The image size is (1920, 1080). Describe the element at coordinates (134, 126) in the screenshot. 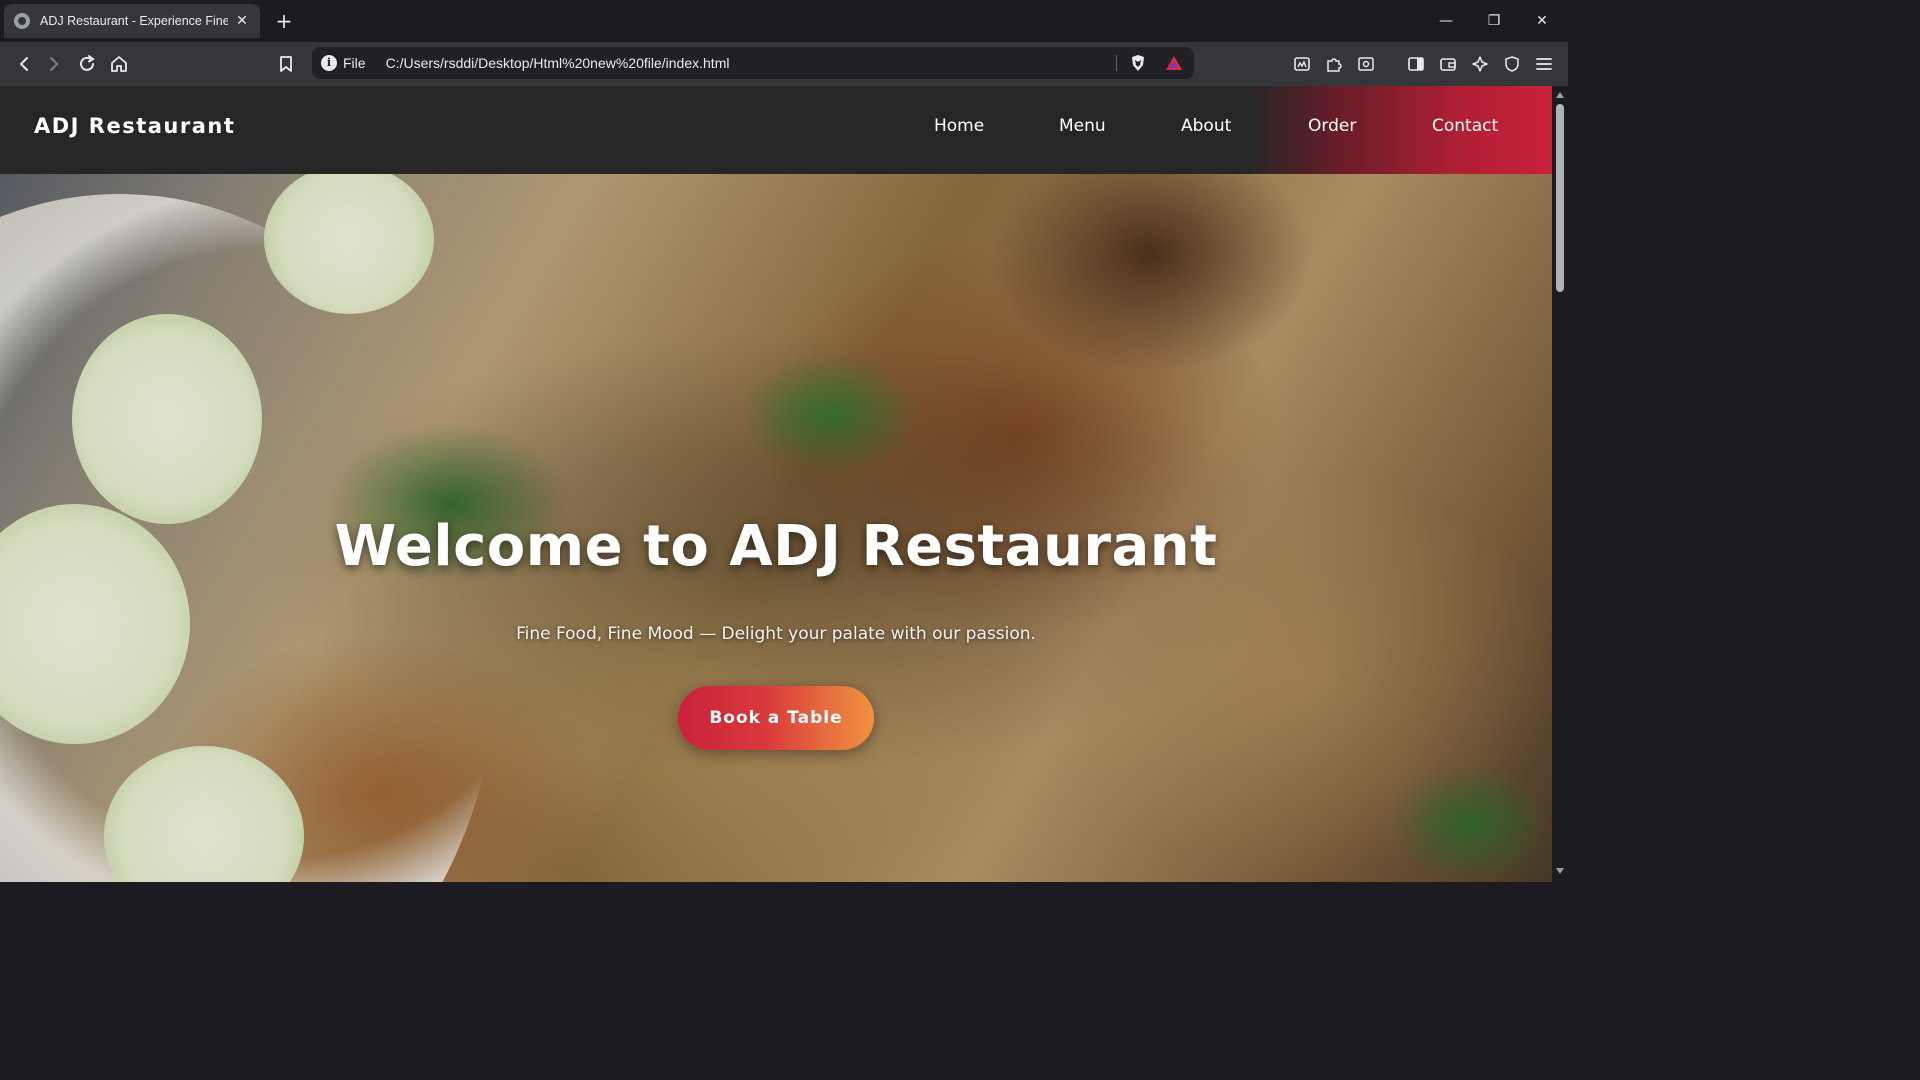

I see `site-logo: ADJ Restaurant` at that location.